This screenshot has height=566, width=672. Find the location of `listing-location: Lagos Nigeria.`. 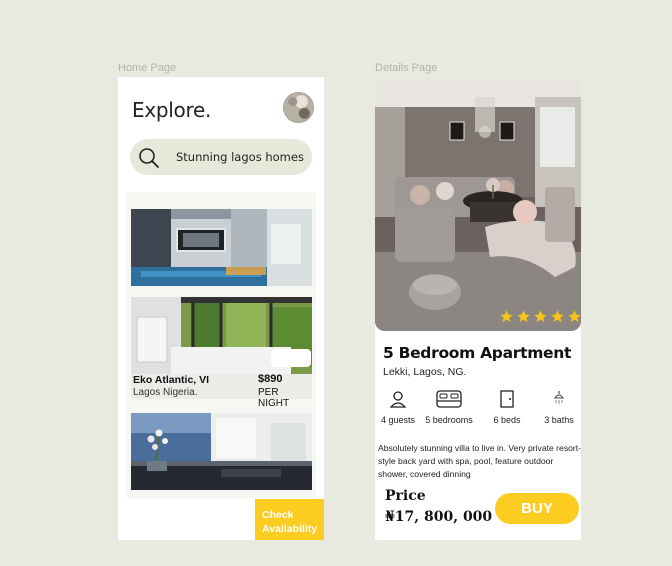

listing-location: Lagos Nigeria. is located at coordinates (165, 392).